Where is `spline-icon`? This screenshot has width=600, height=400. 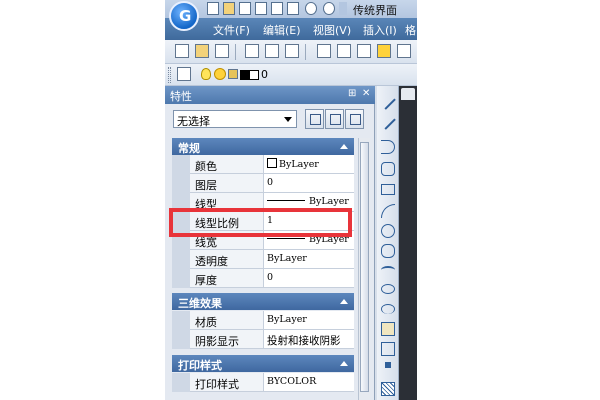 spline-icon is located at coordinates (388, 270).